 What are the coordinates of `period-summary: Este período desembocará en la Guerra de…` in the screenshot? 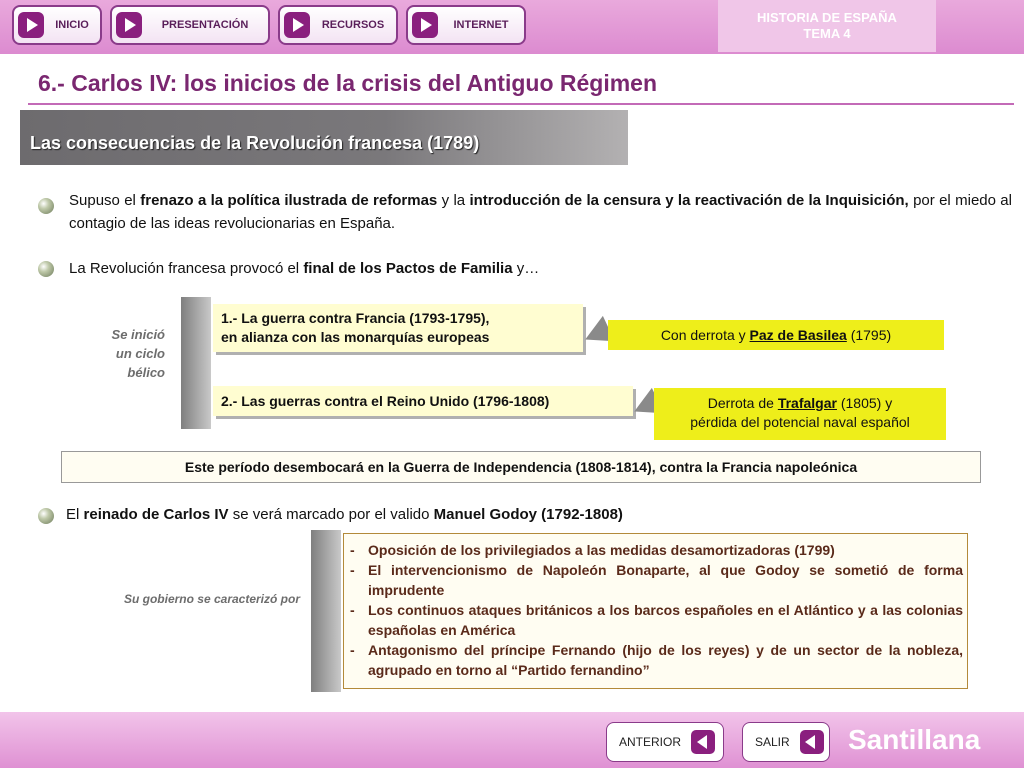 It's located at (521, 467).